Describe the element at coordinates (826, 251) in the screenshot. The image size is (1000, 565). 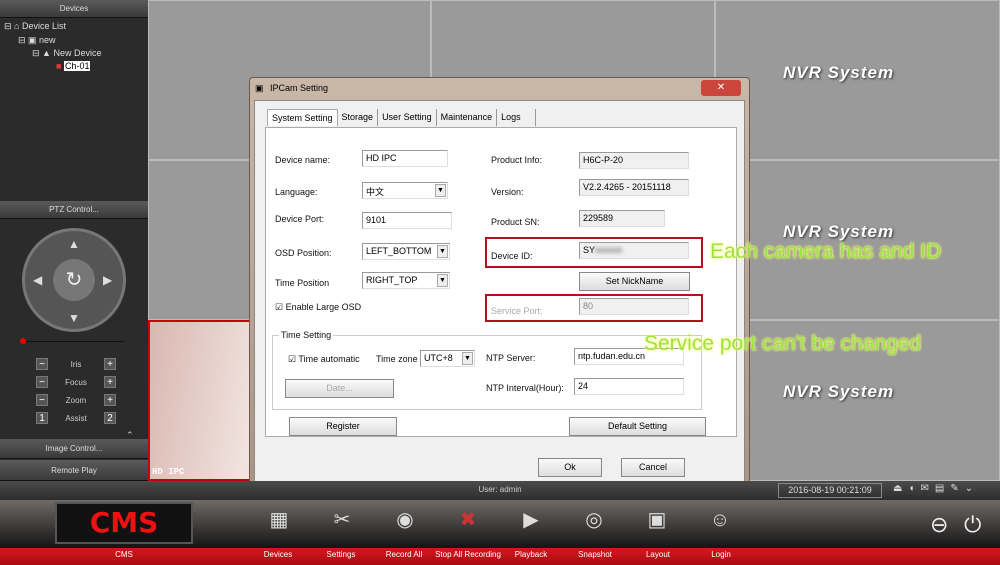
I see `device-id-annotation: Each camera has and ID` at that location.